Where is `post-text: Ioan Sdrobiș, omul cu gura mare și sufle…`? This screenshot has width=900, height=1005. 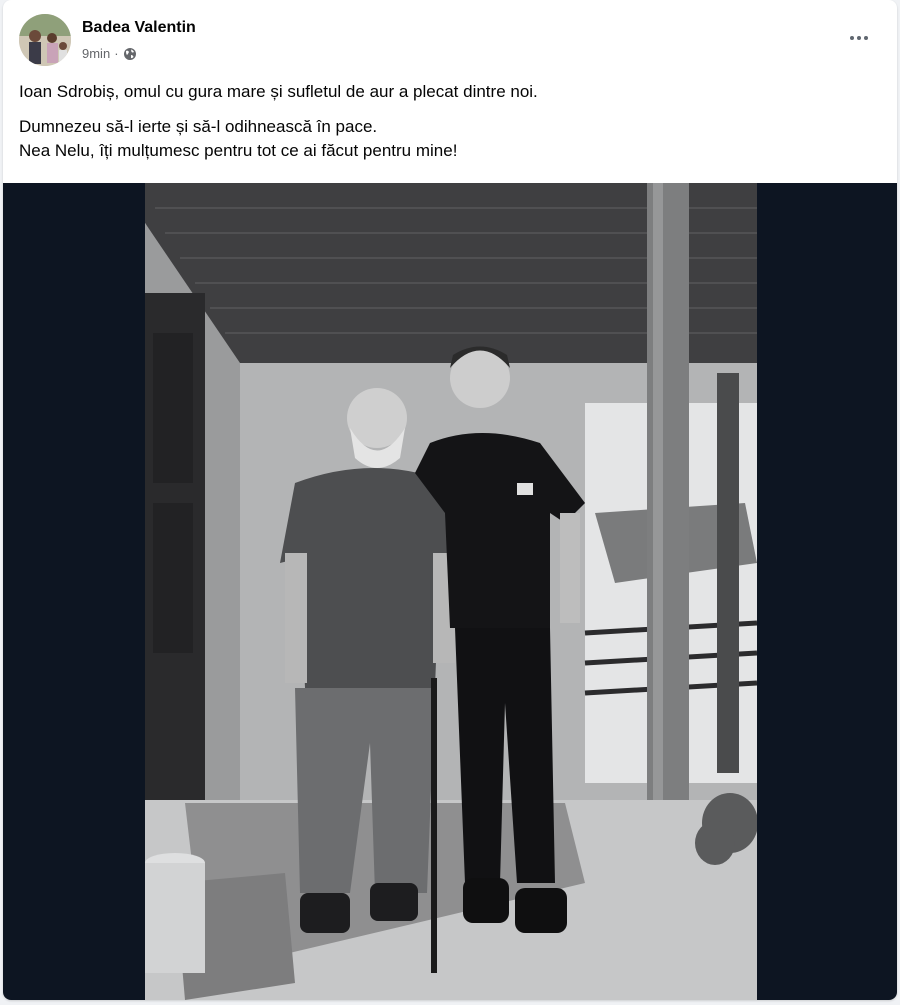 post-text: Ioan Sdrobiș, omul cu gura mare și sufle… is located at coordinates (449, 121).